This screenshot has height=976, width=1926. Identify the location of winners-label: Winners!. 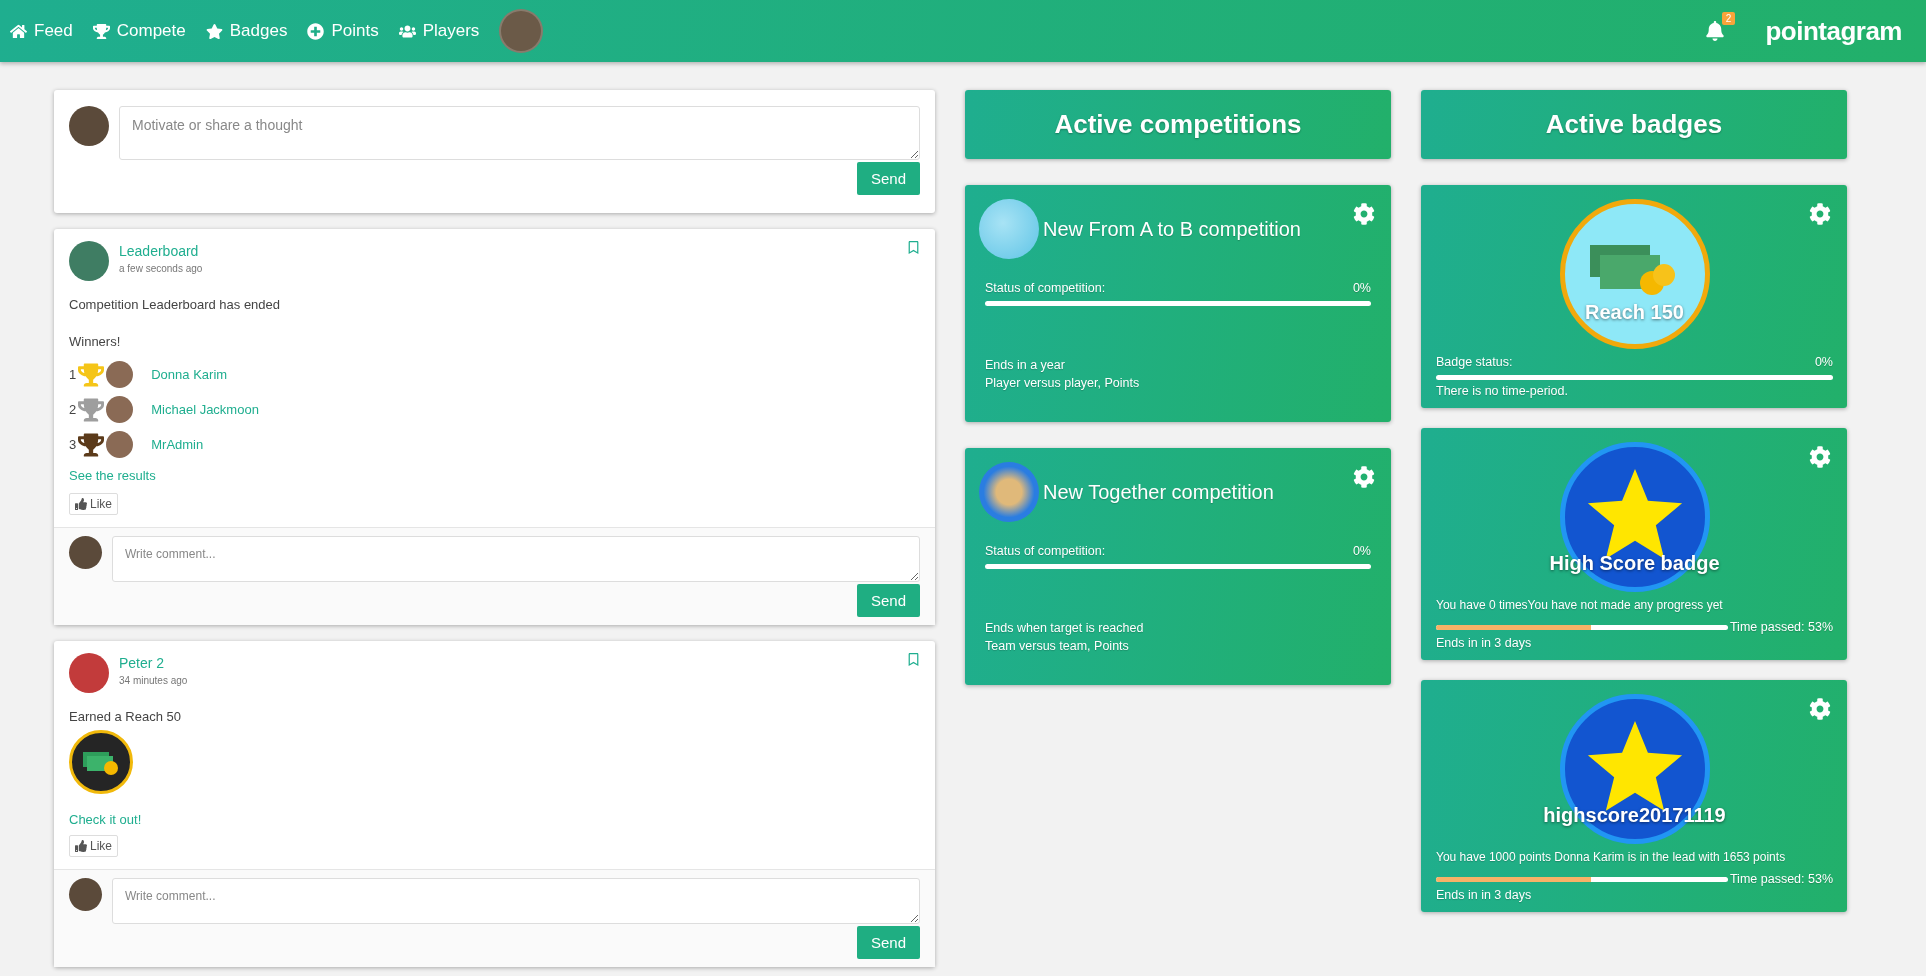
(95, 341).